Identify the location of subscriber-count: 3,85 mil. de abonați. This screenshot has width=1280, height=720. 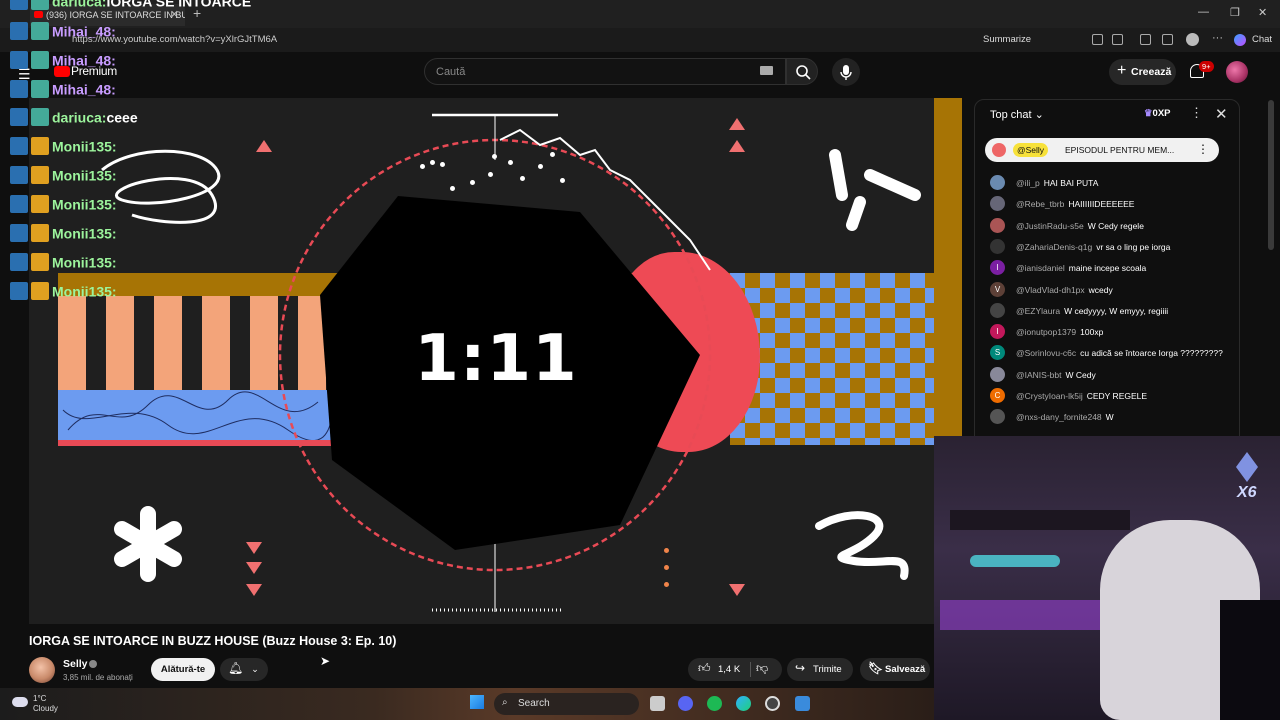
(98, 677).